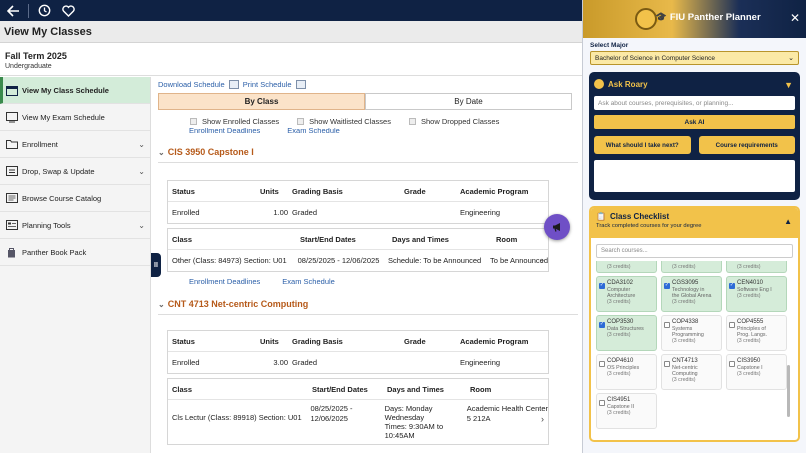  Describe the element at coordinates (620, 361) in the screenshot. I see `course-code: COP4610` at that location.